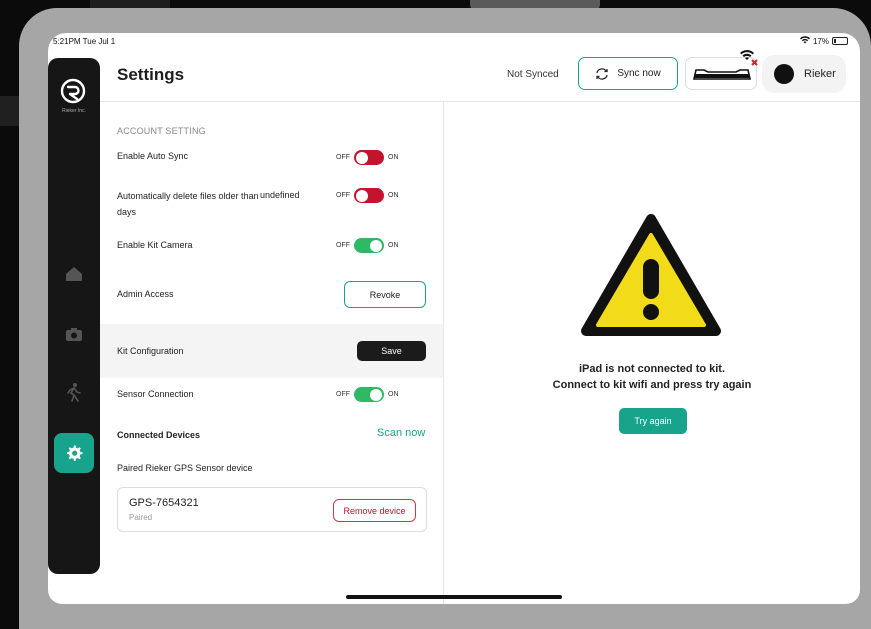  I want to click on camera-icon, so click(74, 334).